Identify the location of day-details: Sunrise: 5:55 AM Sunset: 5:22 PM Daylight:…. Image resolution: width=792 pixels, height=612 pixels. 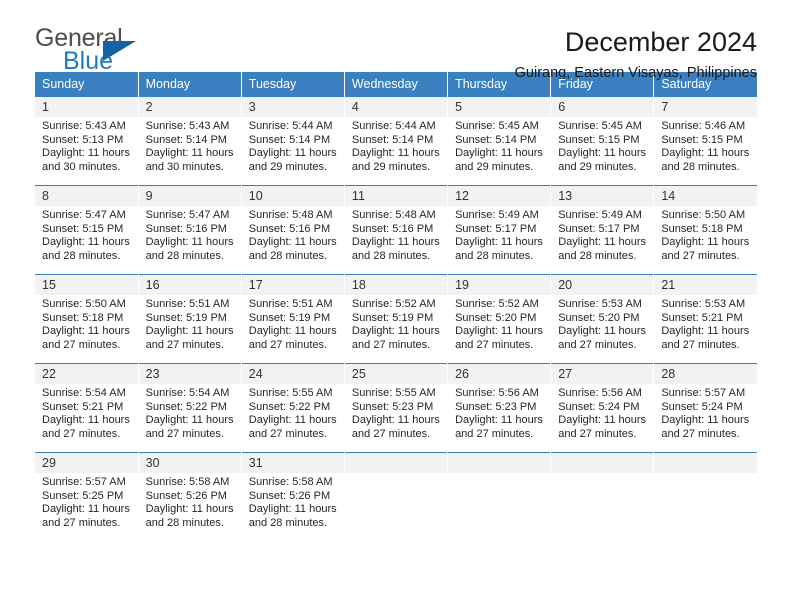
(293, 412).